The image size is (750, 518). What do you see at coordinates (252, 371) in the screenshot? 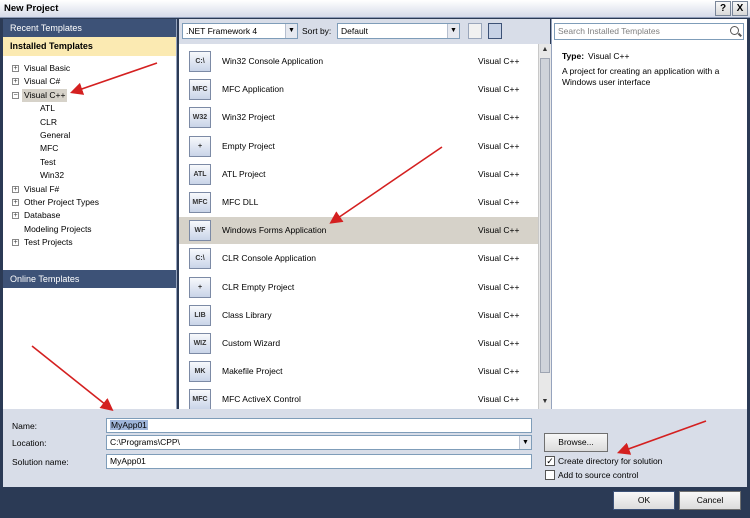
I see `template-name: Makefile Project` at bounding box center [252, 371].